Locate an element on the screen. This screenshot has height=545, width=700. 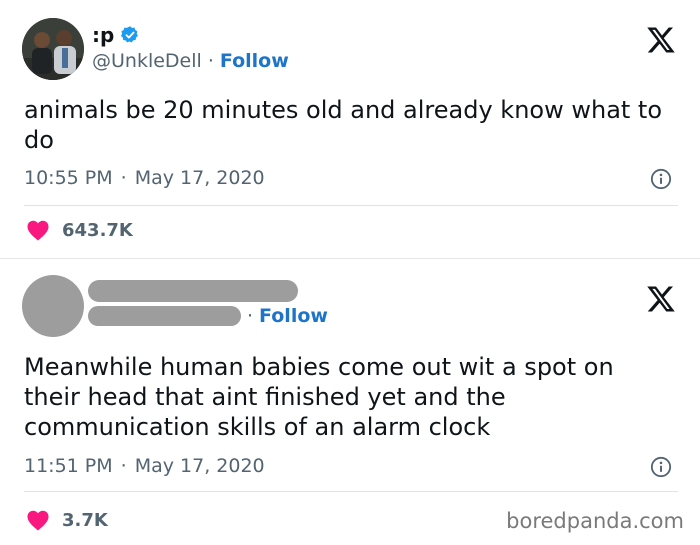
like-button: 643.7K is located at coordinates (79, 230).